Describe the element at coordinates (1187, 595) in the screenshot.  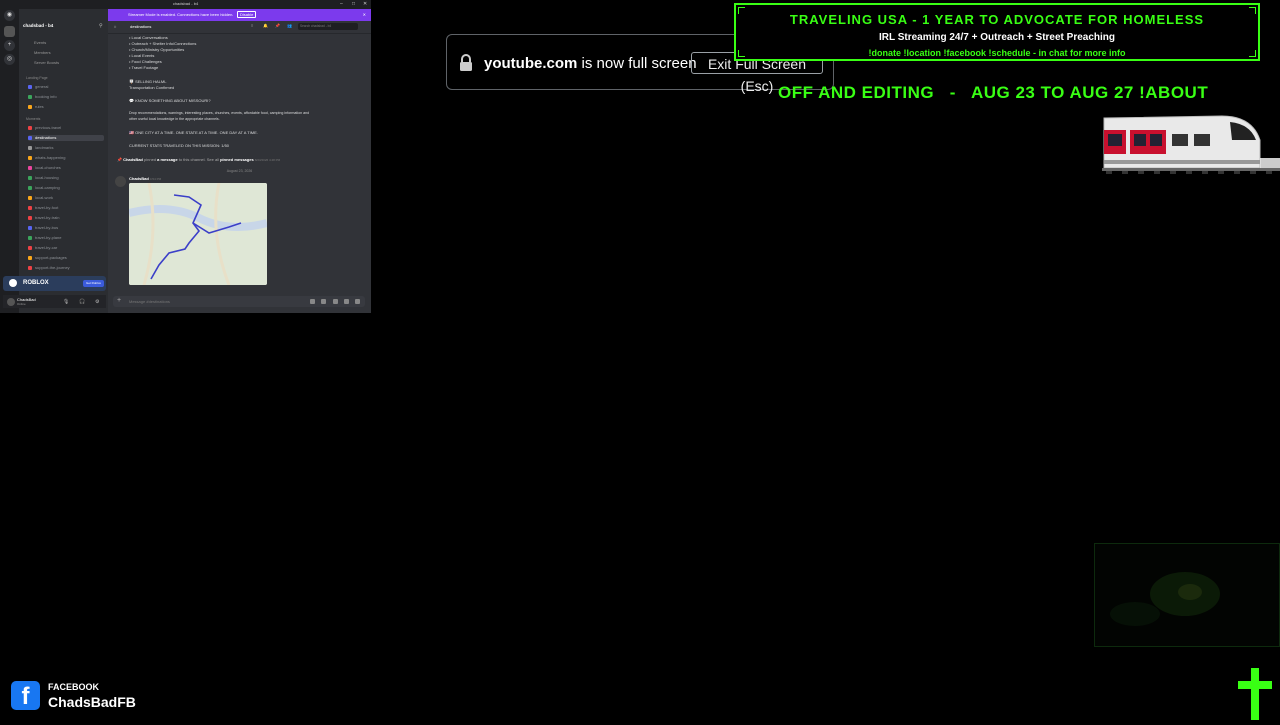
I see `webcam-feed` at that location.